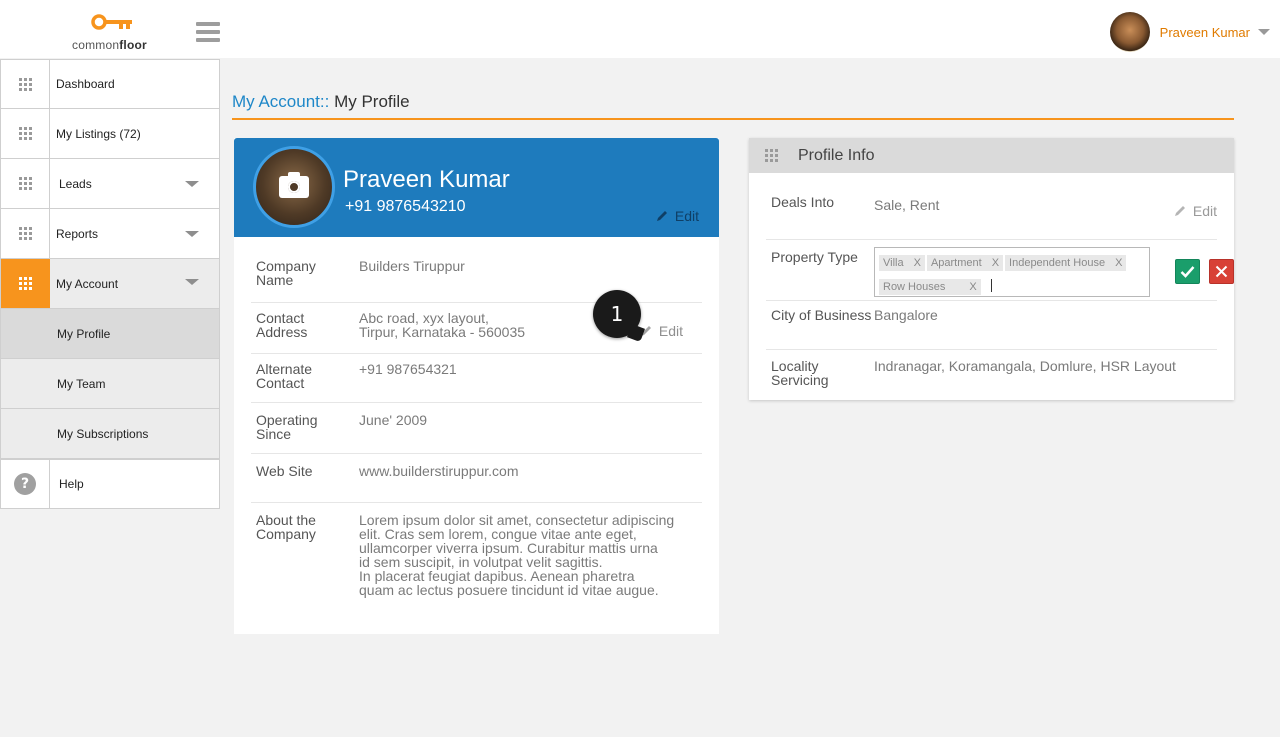 Image resolution: width=1280 pixels, height=737 pixels. I want to click on avatar, so click(1129, 32).